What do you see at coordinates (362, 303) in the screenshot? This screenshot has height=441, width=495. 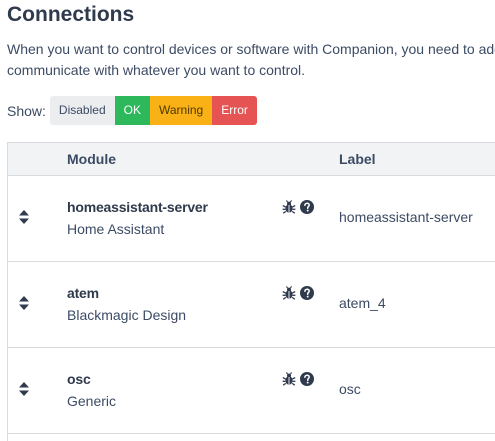 I see `connection-label: atem_4` at bounding box center [362, 303].